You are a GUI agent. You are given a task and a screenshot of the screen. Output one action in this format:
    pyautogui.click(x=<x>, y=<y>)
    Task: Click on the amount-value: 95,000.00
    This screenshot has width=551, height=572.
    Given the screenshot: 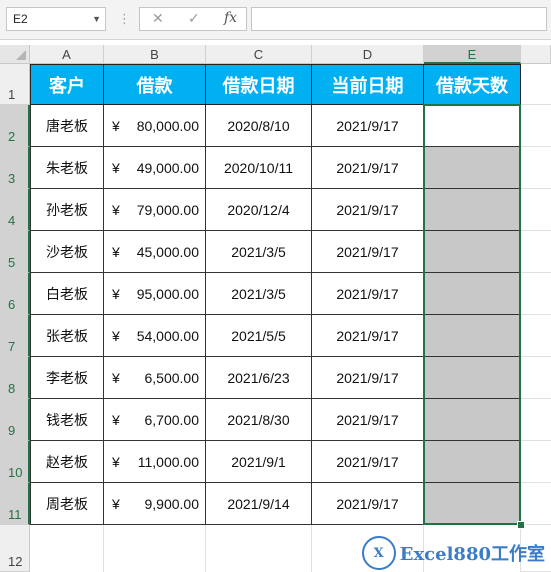 What is the action you would take?
    pyautogui.click(x=167, y=293)
    